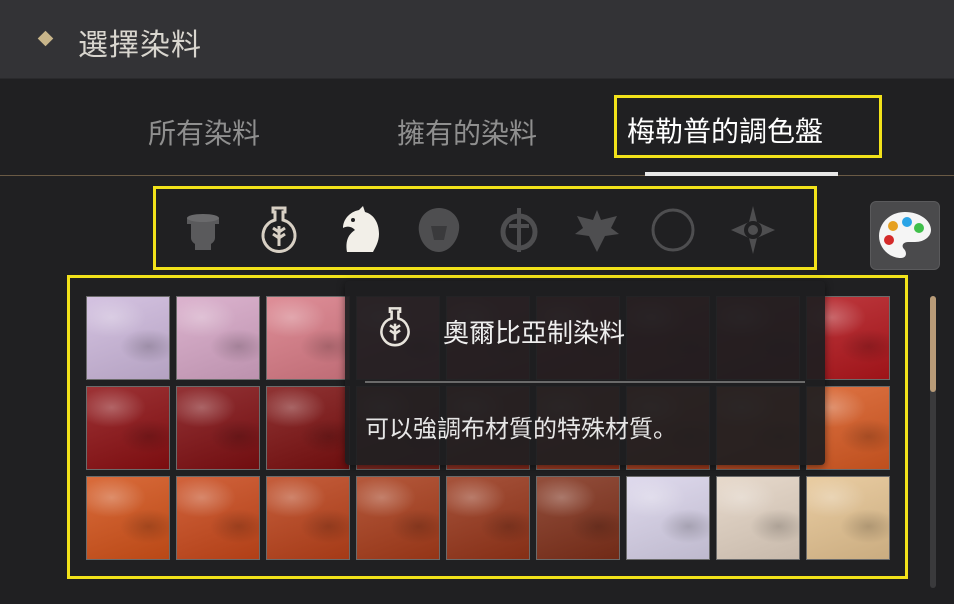  Describe the element at coordinates (753, 230) in the screenshot. I see `star-eye-icon` at that location.